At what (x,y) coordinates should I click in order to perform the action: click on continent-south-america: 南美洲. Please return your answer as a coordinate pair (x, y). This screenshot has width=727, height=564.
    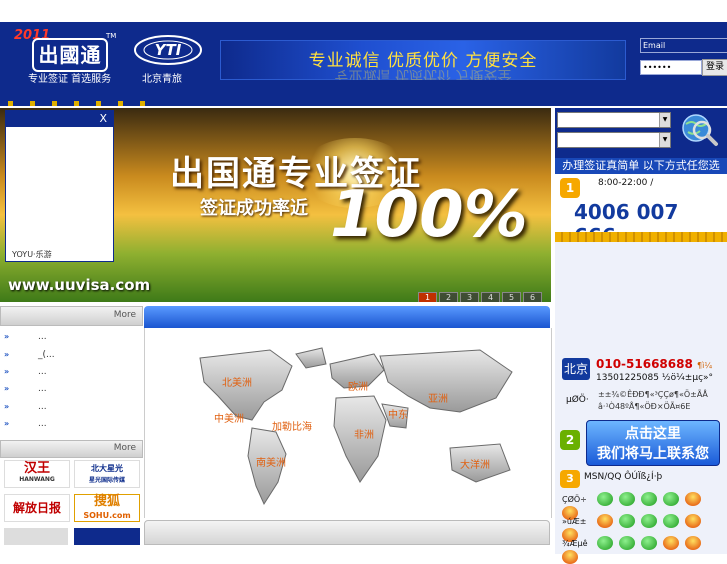
    Looking at the image, I should click on (271, 461).